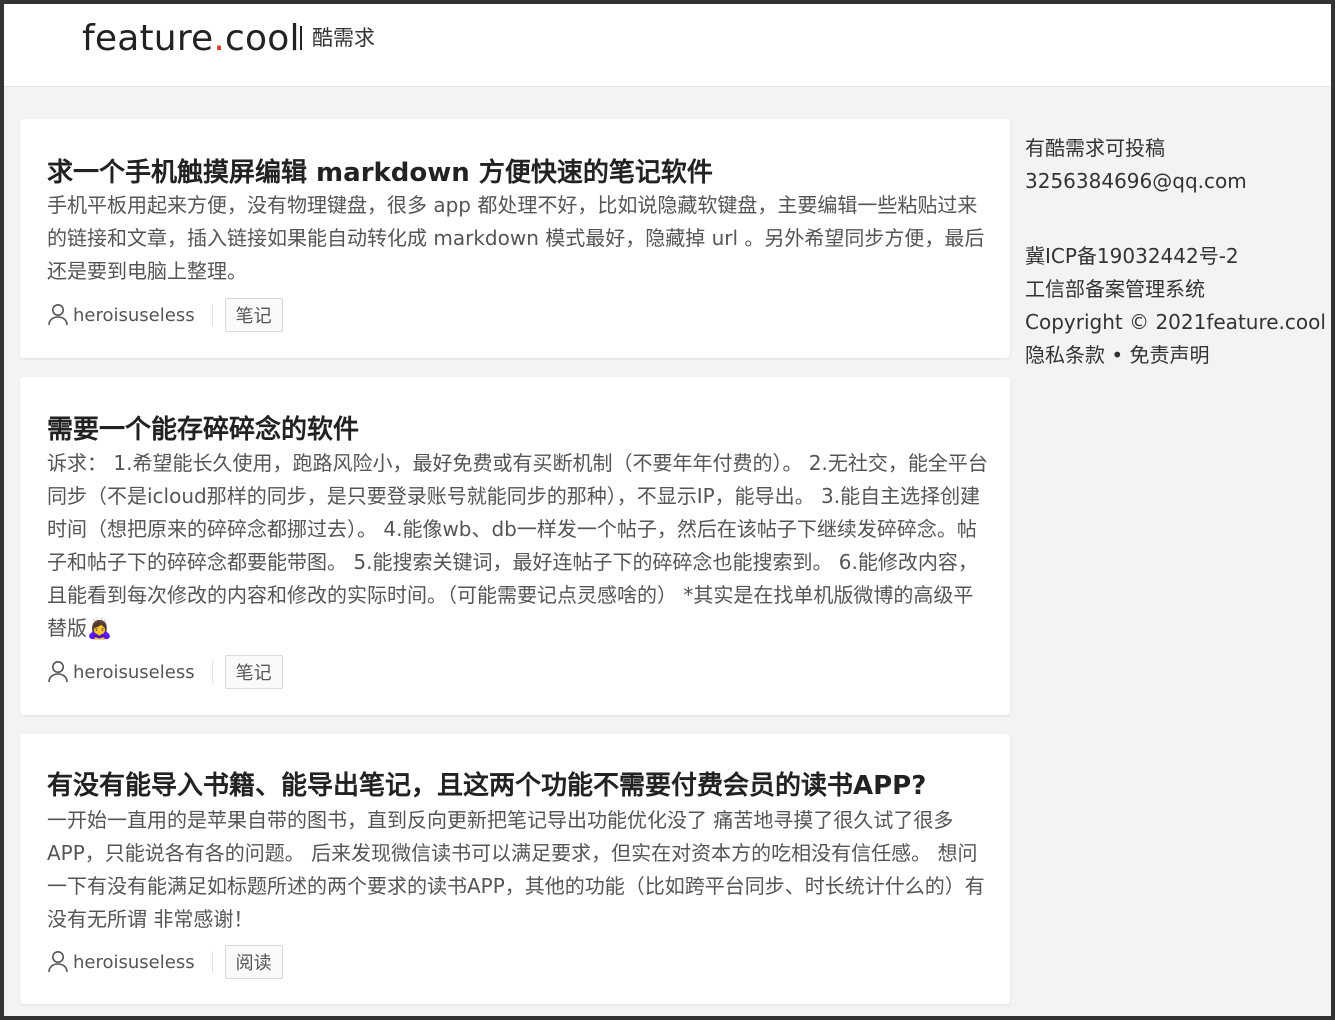 This screenshot has width=1335, height=1020. What do you see at coordinates (1175, 322) in the screenshot?
I see `copyright-text: Copyright © 2021feature.cool` at bounding box center [1175, 322].